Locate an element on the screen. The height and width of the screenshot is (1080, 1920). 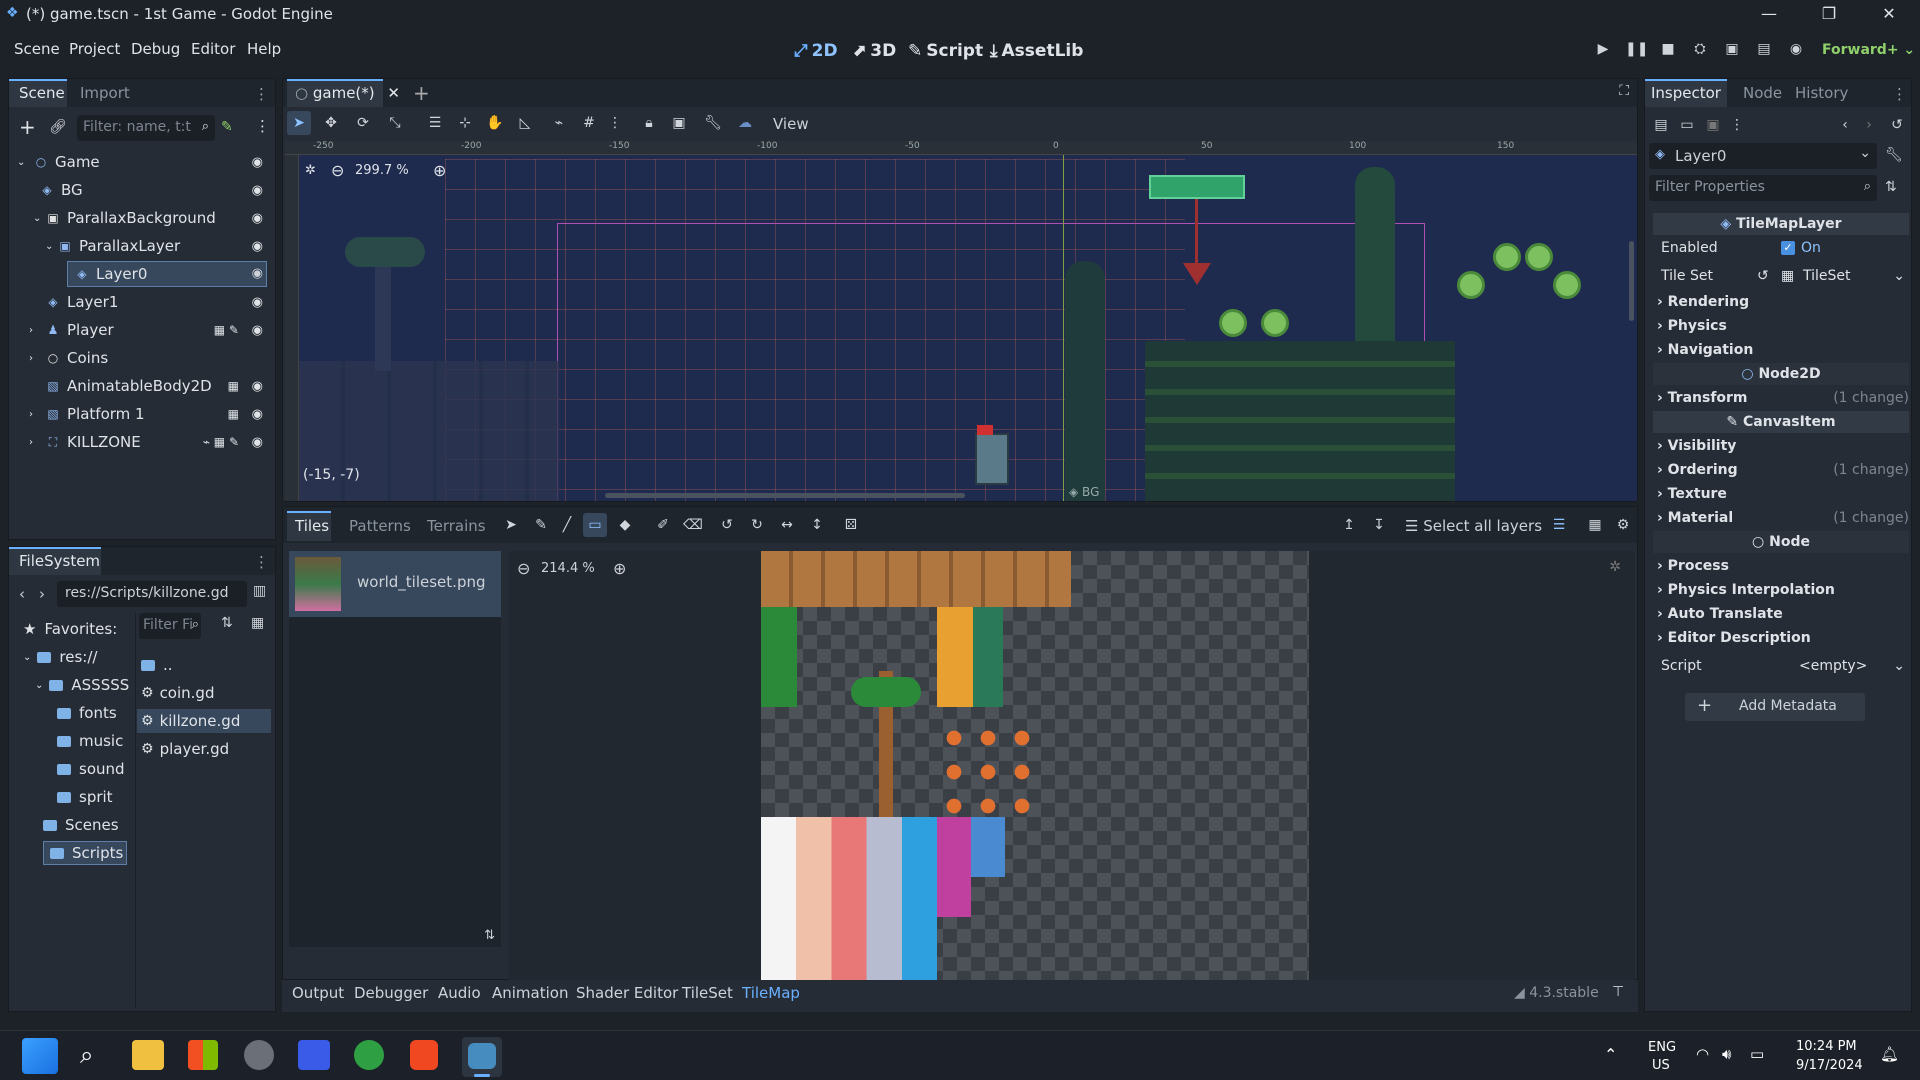
zoom-level: 299.7 % is located at coordinates (382, 170).